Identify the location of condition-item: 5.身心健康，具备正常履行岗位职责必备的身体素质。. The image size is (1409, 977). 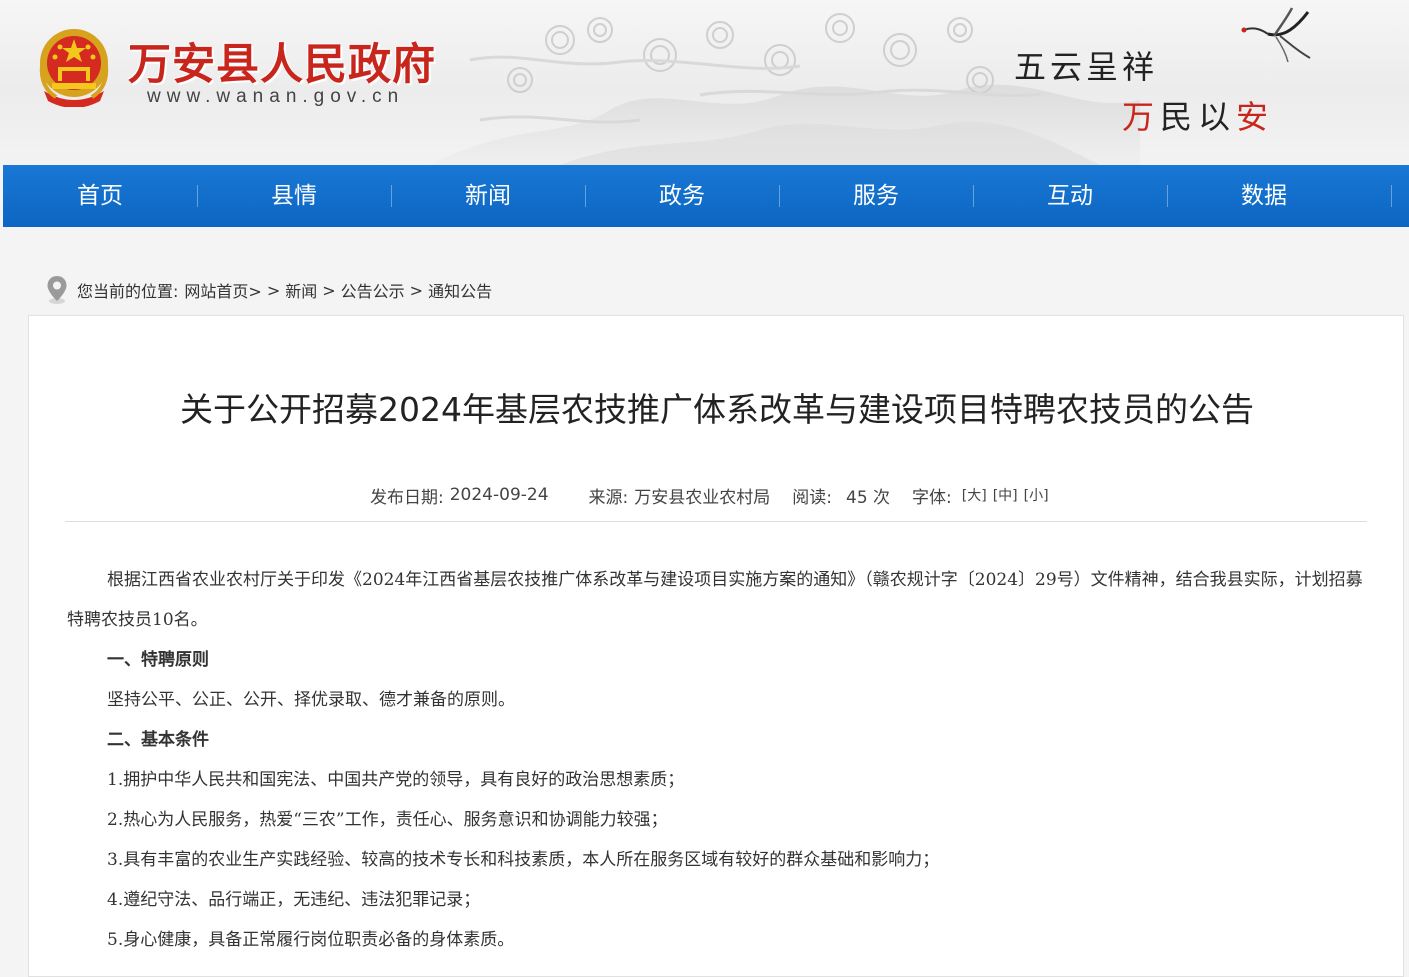
(311, 940).